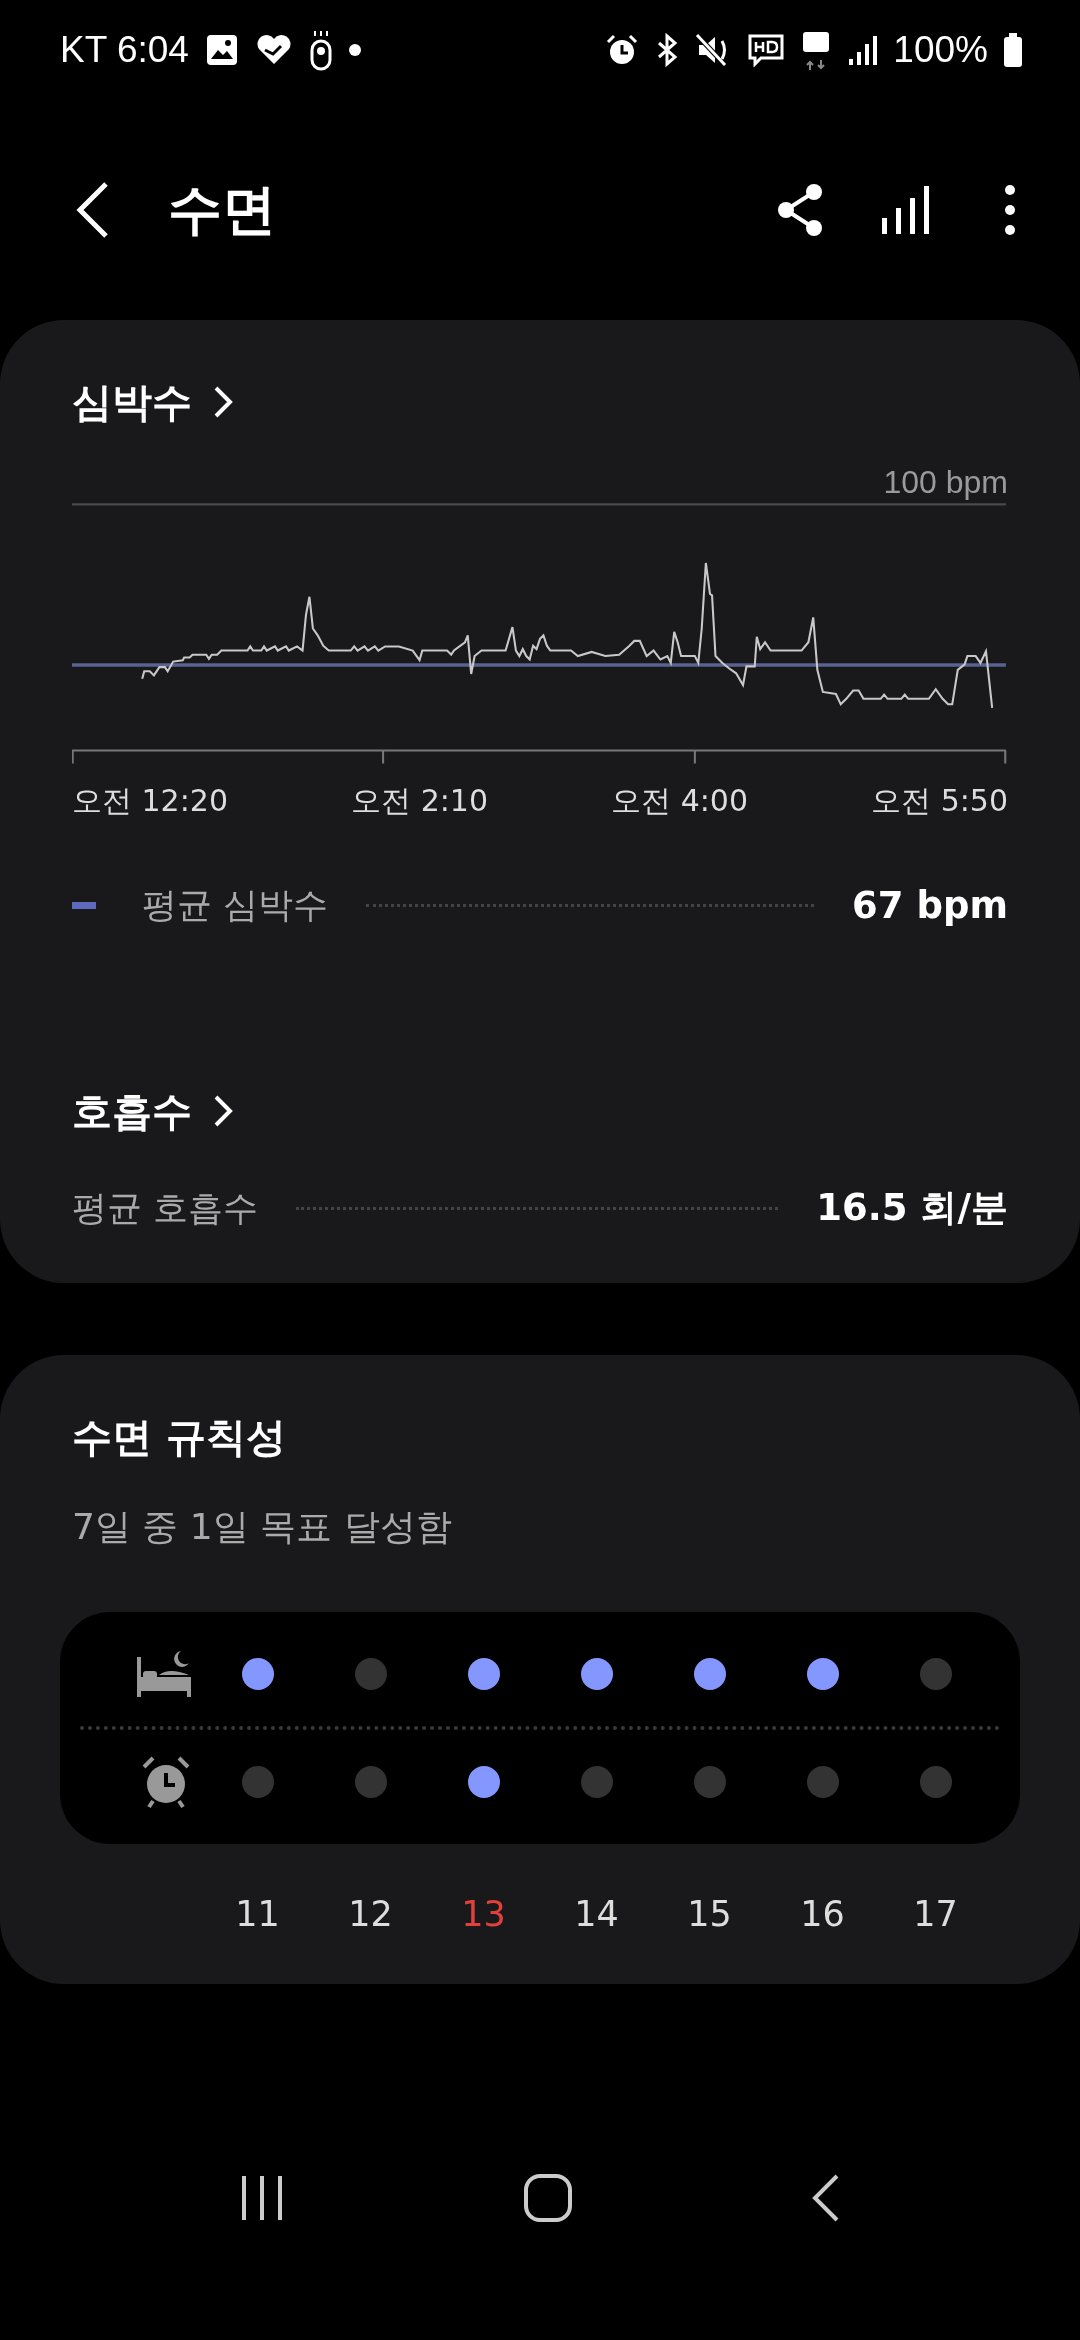 Image resolution: width=1080 pixels, height=2340 pixels. What do you see at coordinates (548, 2198) in the screenshot?
I see `home-button` at bounding box center [548, 2198].